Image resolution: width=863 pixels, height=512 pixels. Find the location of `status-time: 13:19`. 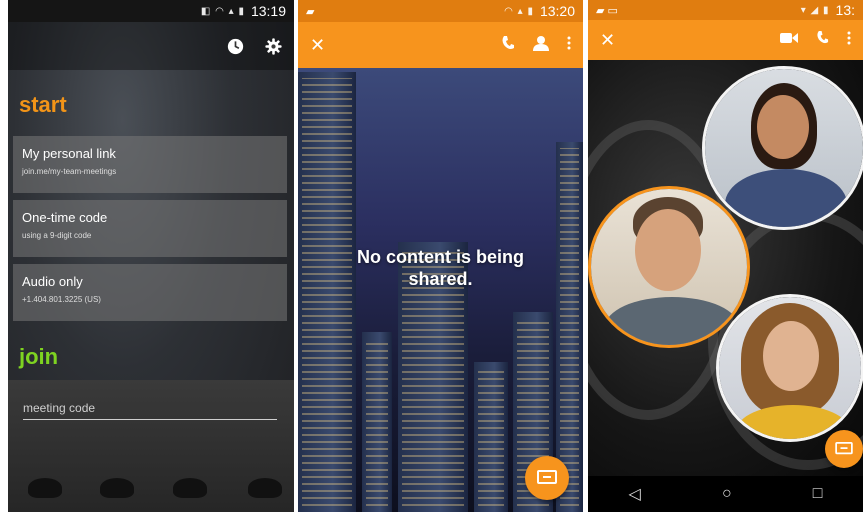

status-time: 13:19 is located at coordinates (268, 11).